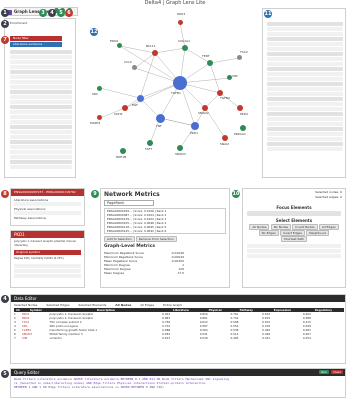 The width and height of the screenshot is (350, 400). I want to click on neighbours-button: Neighbours, so click(318, 233).